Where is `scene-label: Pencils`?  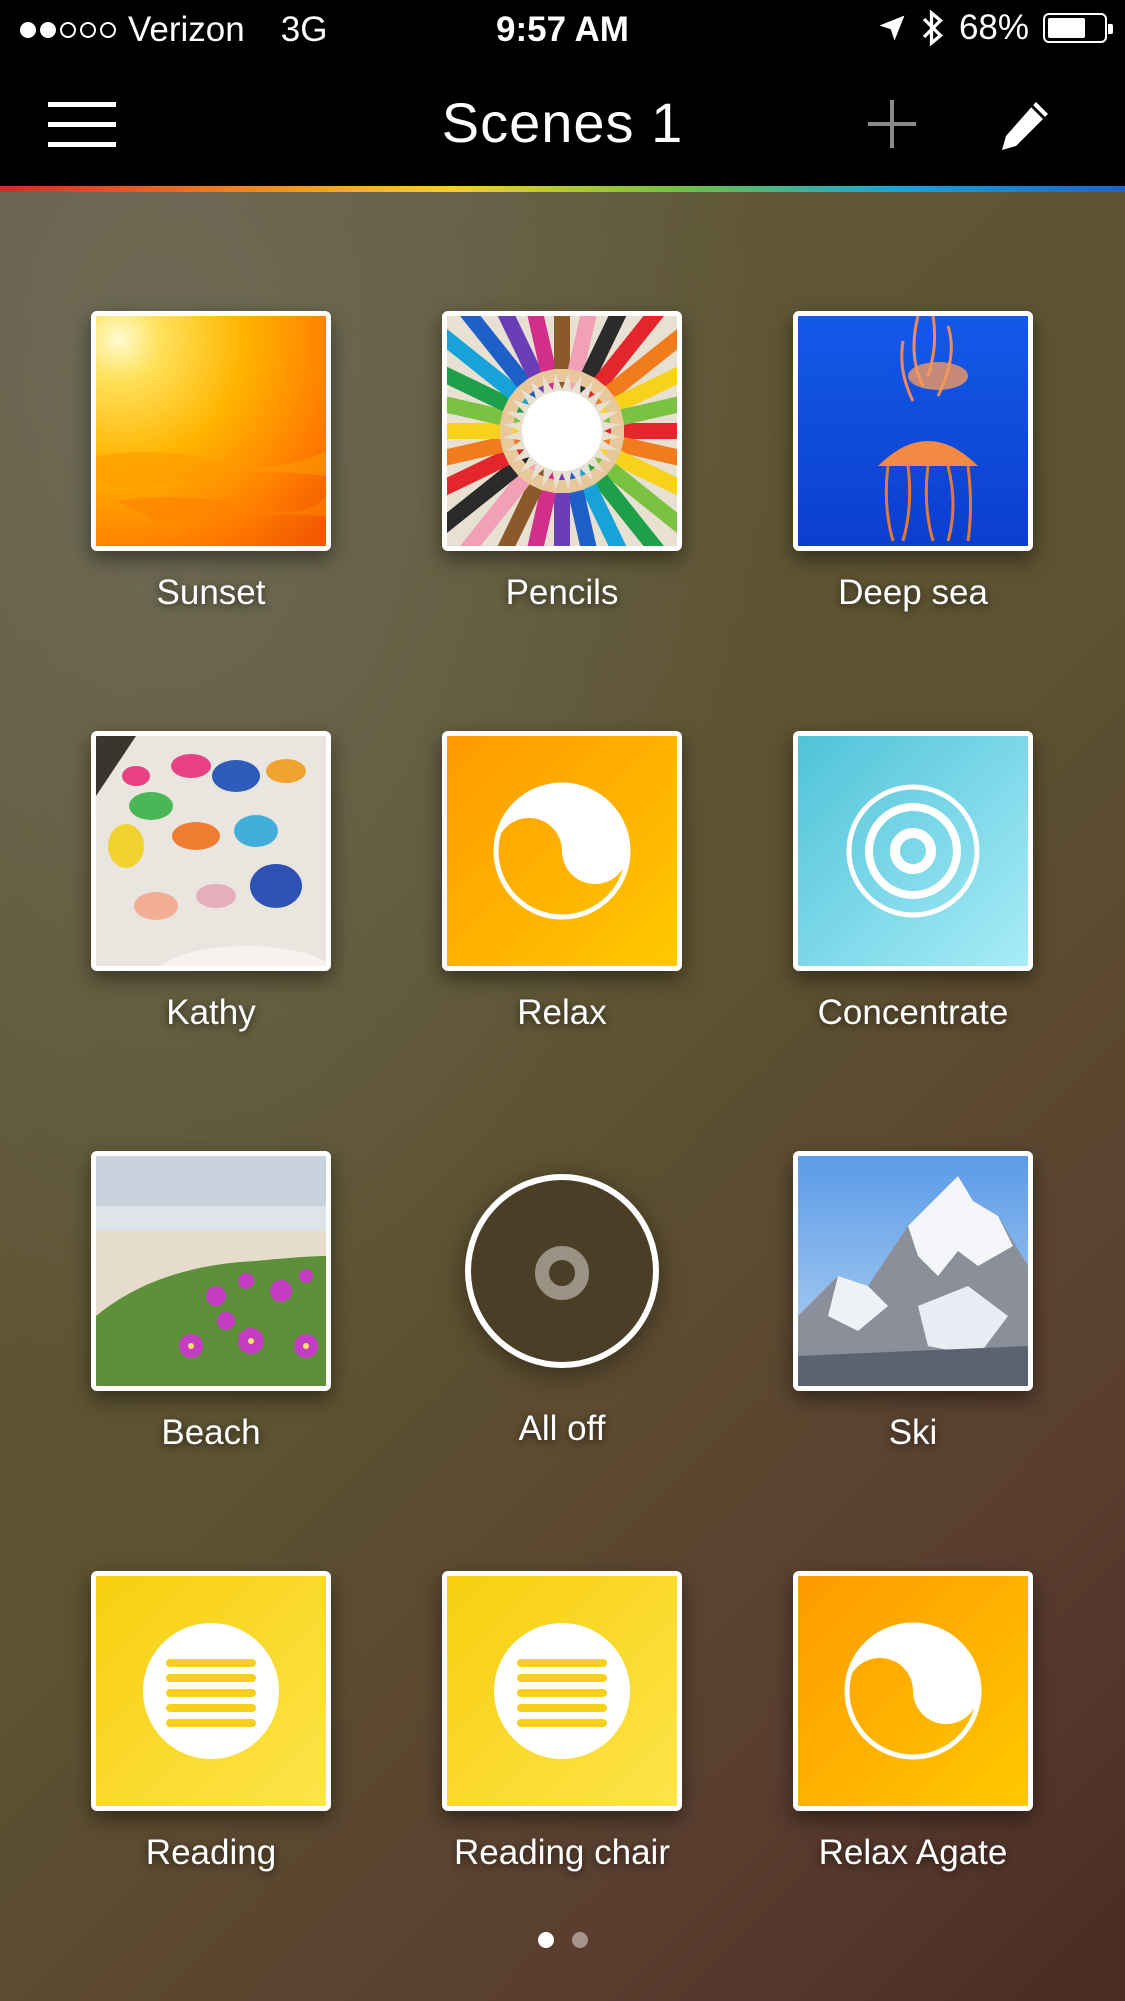 scene-label: Pencils is located at coordinates (562, 592).